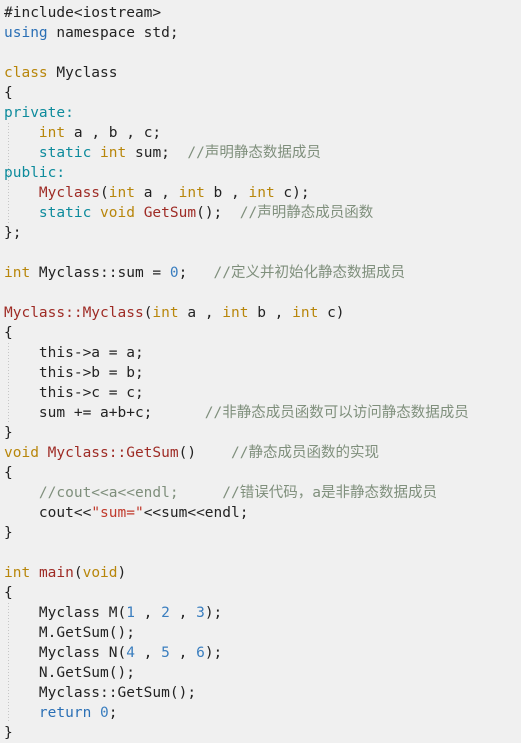 Image resolution: width=521 pixels, height=743 pixels. I want to click on code-line-14: int Myclass::sum = 0; //定义并初始化静态数据成员, so click(260, 273).